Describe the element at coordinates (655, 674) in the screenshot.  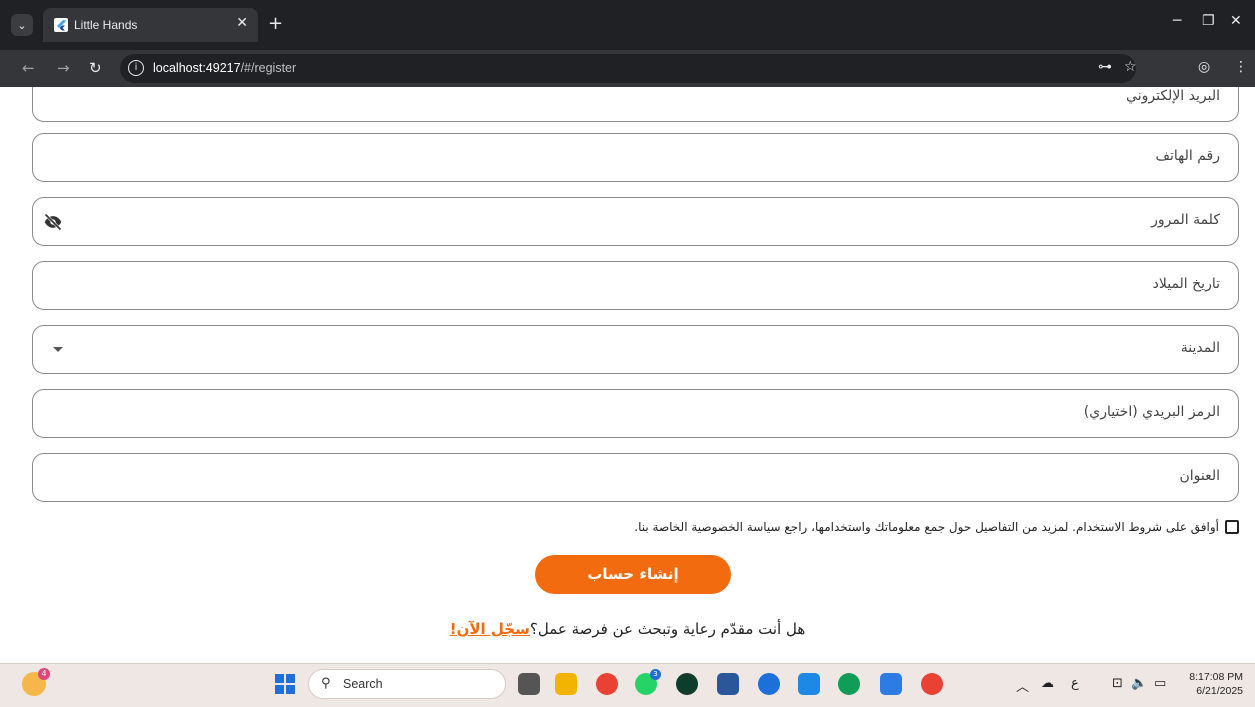
I see `whatsapp-badge: 3` at that location.